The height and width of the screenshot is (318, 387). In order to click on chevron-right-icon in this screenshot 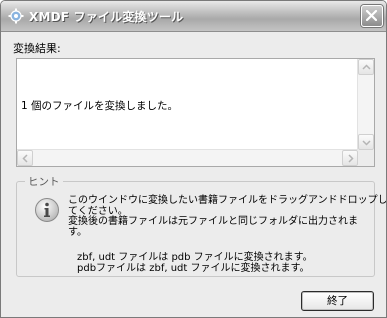, I will do `click(351, 158)`.